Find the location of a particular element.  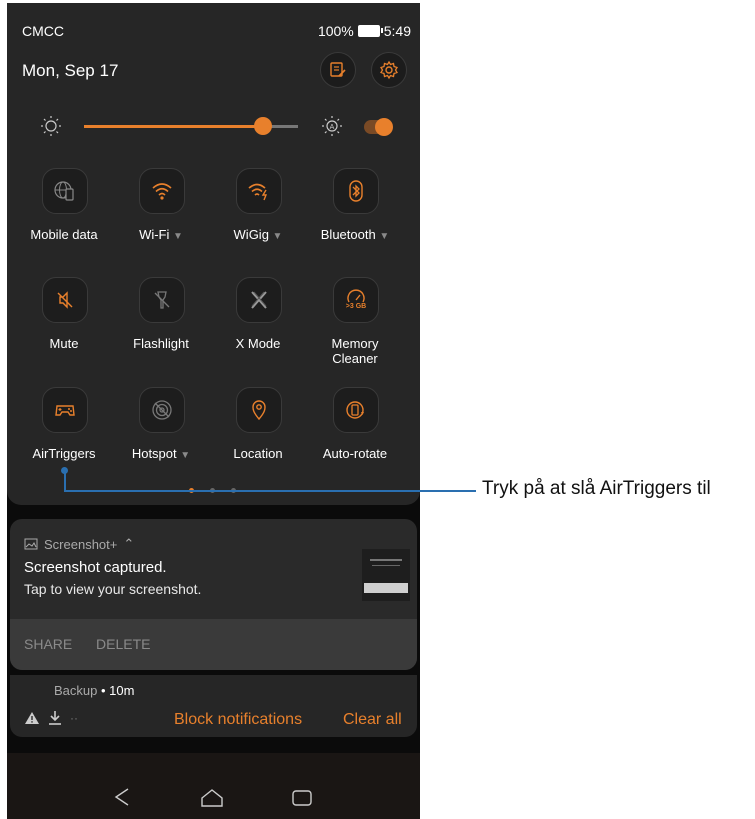

tile-label: Wi-Fi is located at coordinates (154, 234).